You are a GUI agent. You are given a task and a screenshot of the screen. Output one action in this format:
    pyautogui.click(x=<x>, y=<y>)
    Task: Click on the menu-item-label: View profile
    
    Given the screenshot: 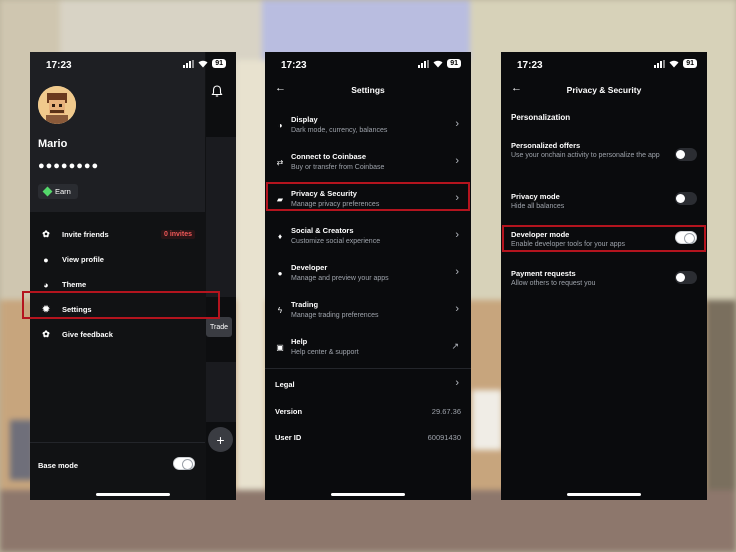 What is the action you would take?
    pyautogui.click(x=83, y=259)
    